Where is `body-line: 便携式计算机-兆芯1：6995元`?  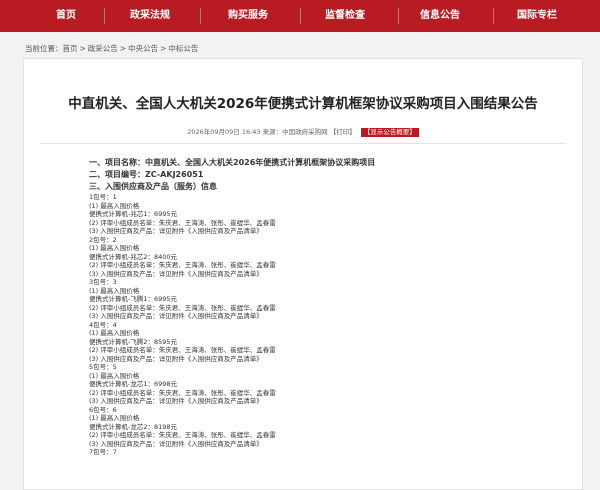 body-line: 便携式计算机-兆芯1：6995元 is located at coordinates (133, 214).